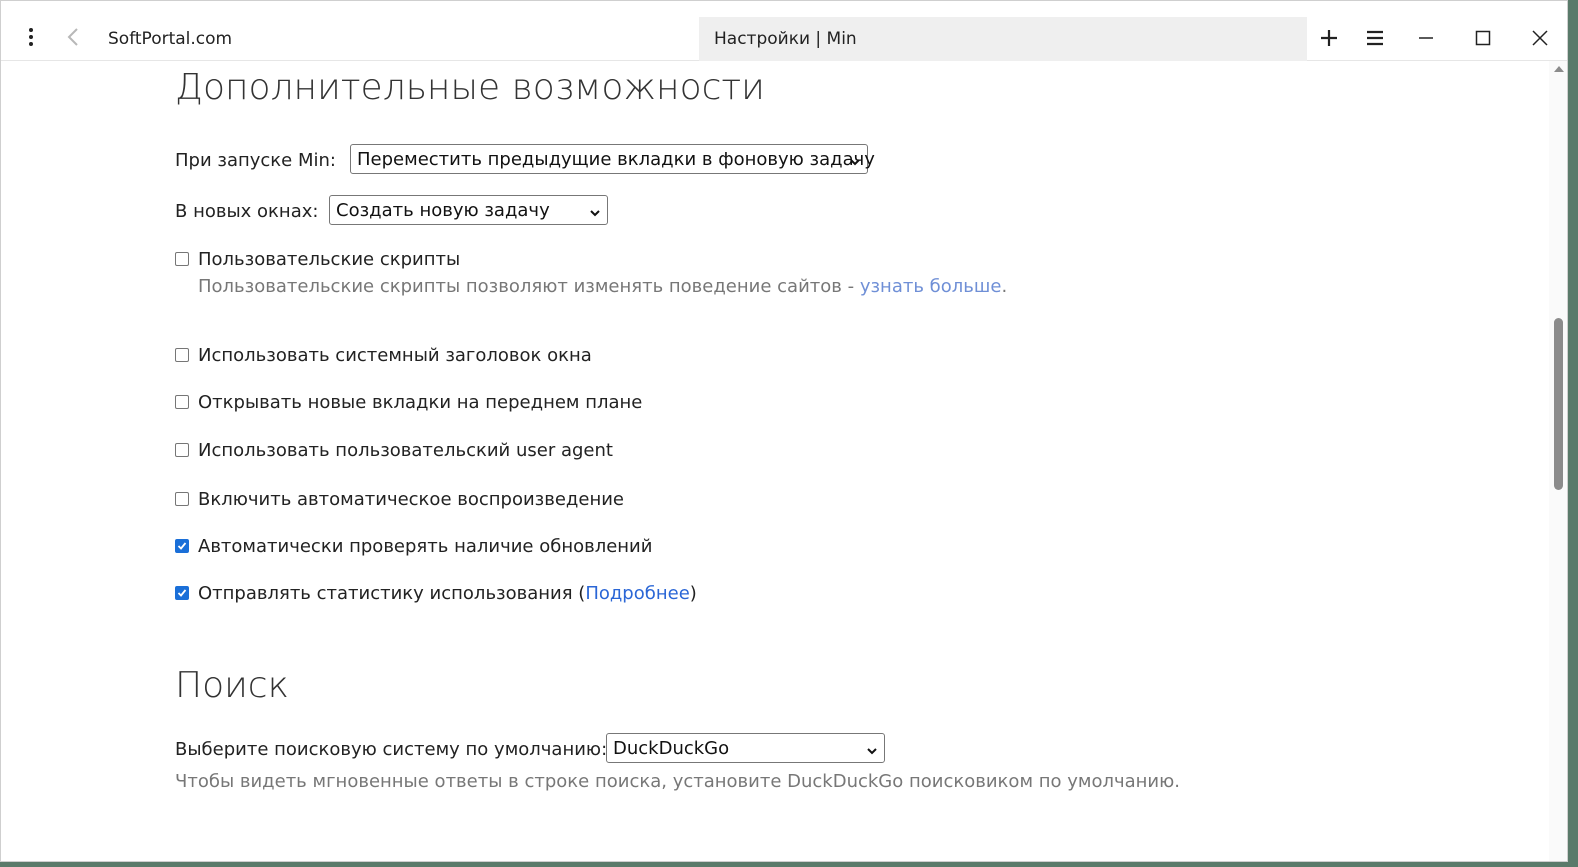 This screenshot has width=1578, height=867. Describe the element at coordinates (1004, 286) in the screenshot. I see `period: .` at that location.